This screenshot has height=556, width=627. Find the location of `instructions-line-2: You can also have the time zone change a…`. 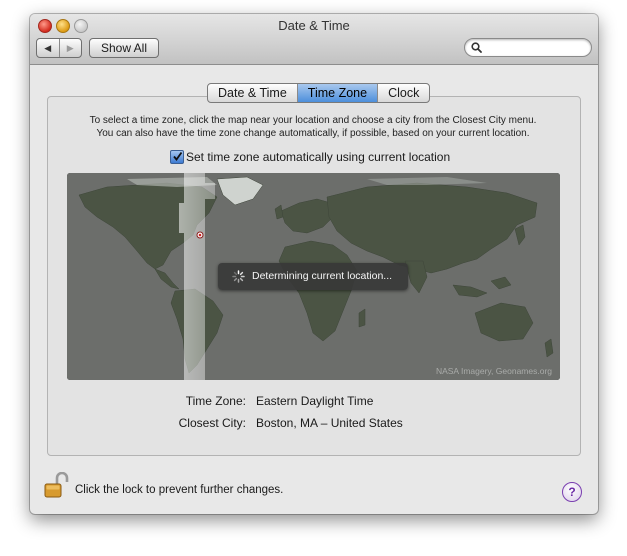

instructions-line-2: You can also have the time zone change a… is located at coordinates (313, 133).